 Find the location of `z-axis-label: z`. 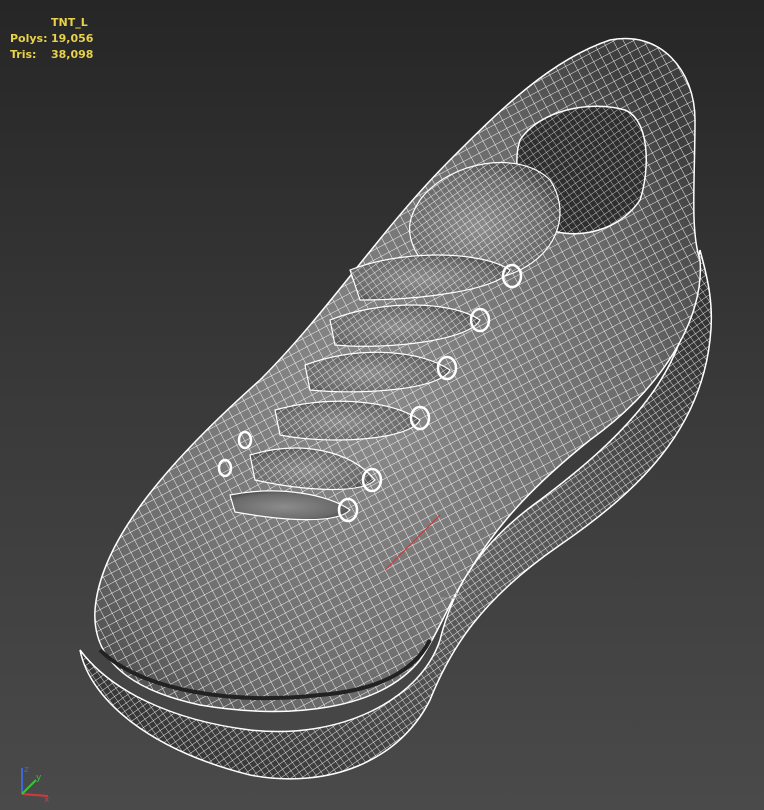

z-axis-label: z is located at coordinates (26, 770).